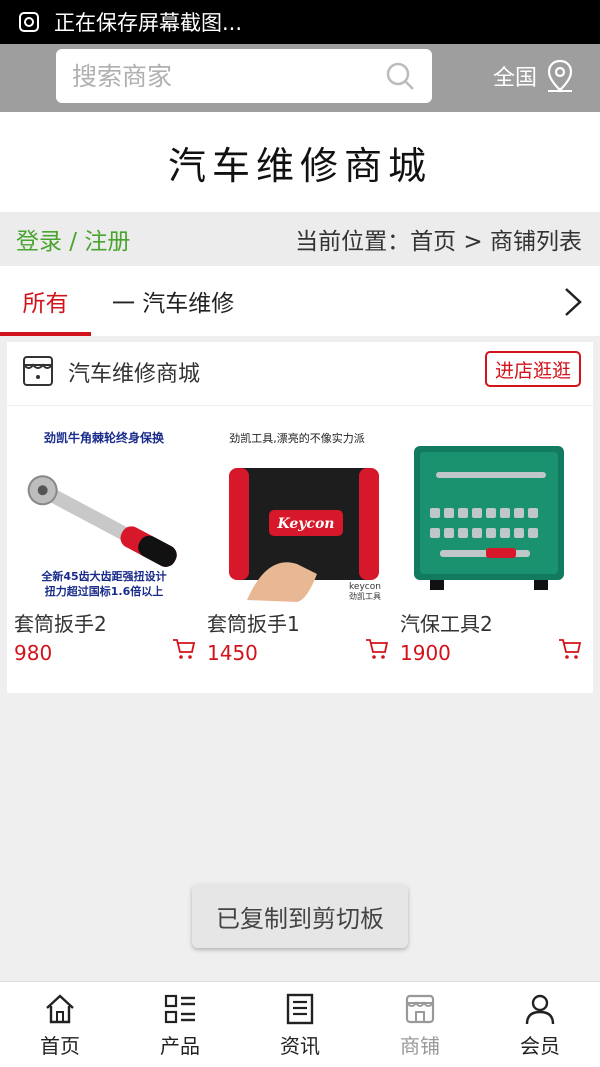 This screenshot has width=600, height=1067. I want to click on news-icon, so click(300, 1008).